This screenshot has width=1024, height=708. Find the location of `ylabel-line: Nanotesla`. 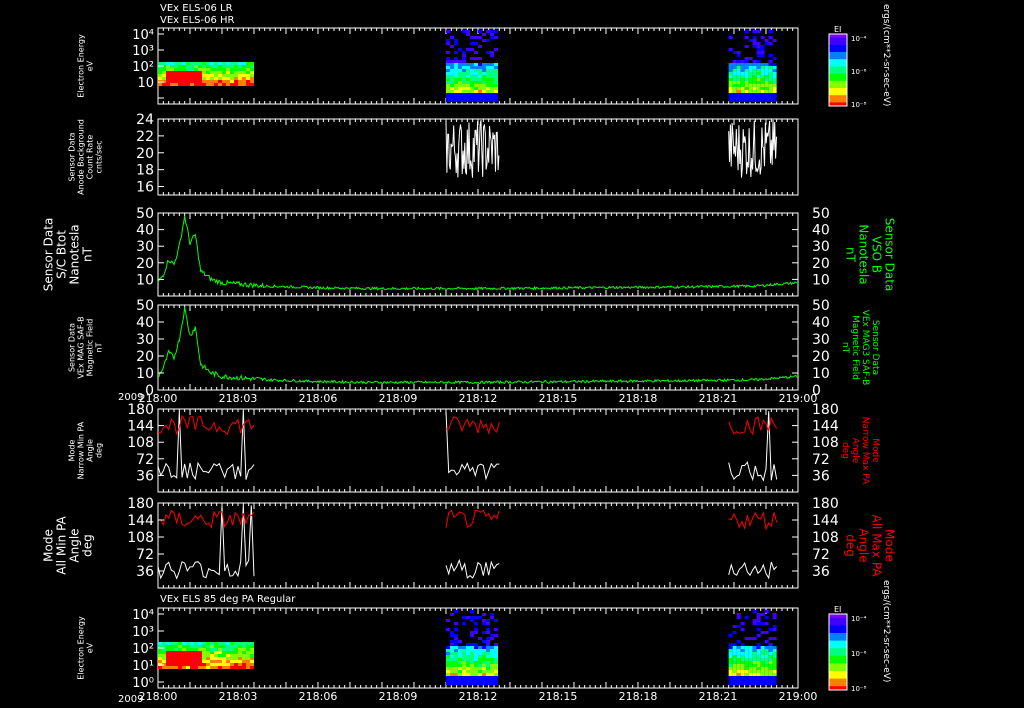

ylabel-line: Nanotesla is located at coordinates (75, 254).